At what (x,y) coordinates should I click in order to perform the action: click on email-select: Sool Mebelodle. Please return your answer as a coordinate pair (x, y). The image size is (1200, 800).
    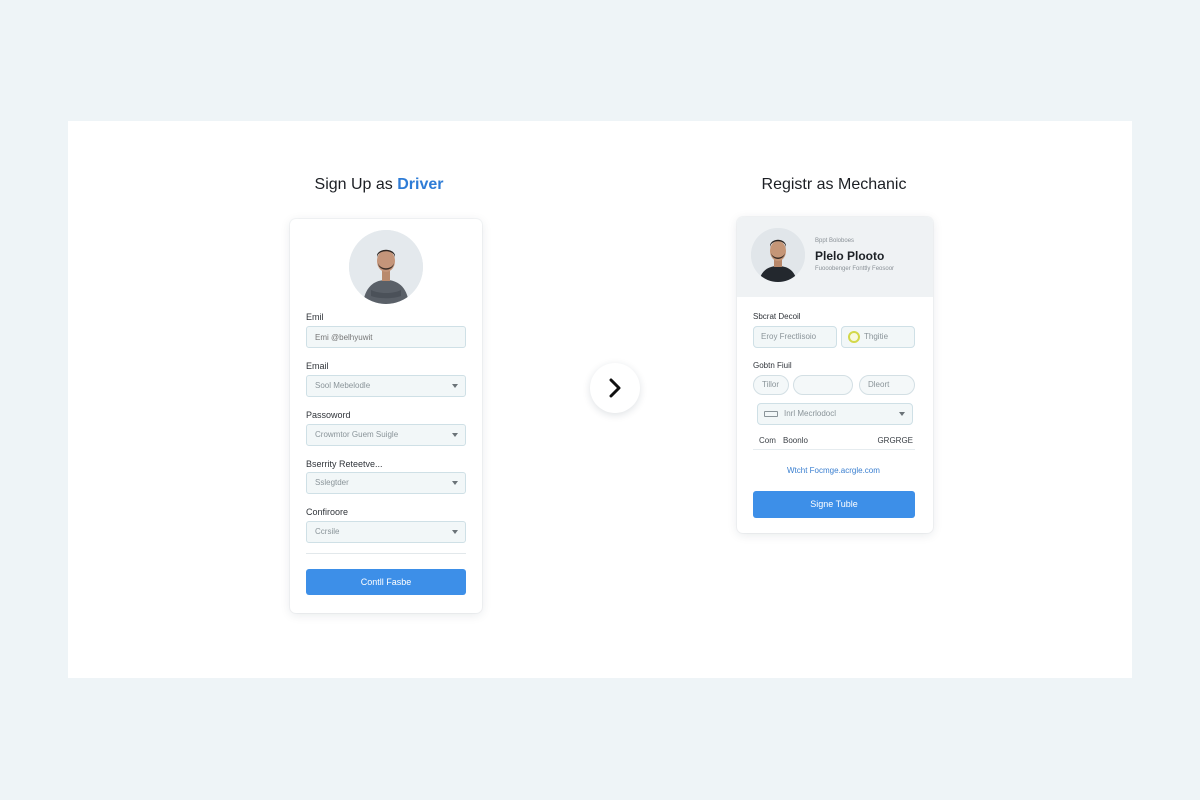
    Looking at the image, I should click on (386, 386).